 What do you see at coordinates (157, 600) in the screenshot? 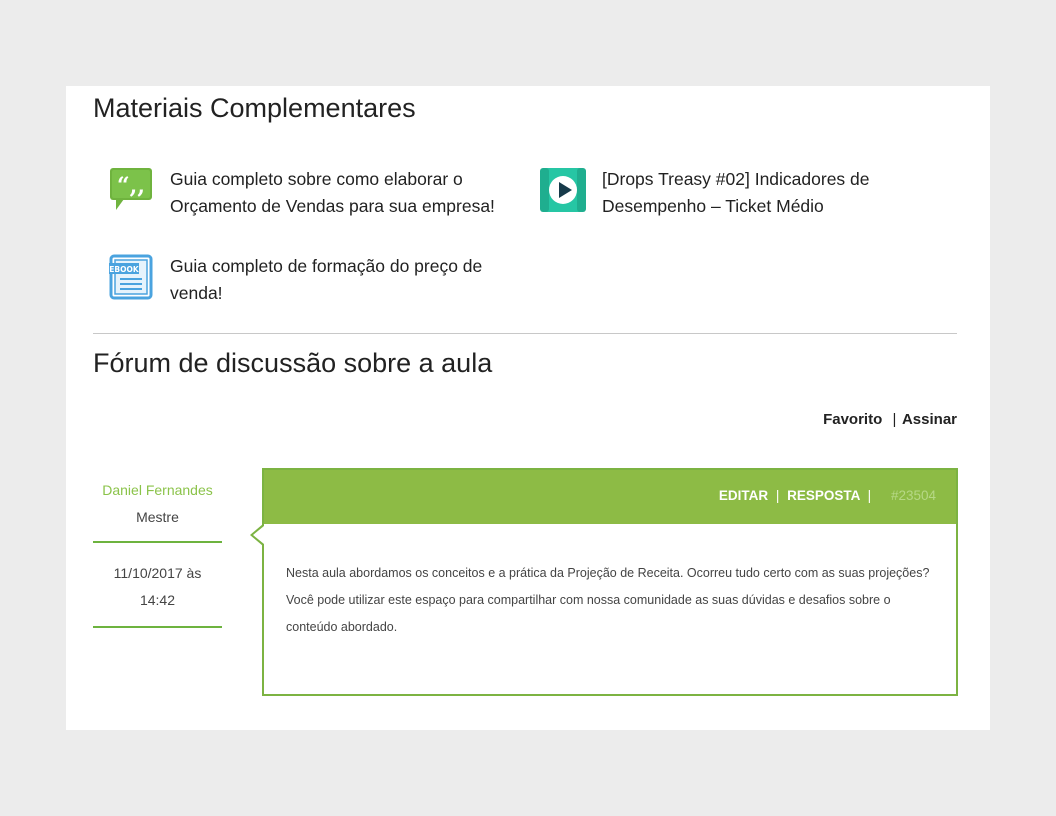
I see `post-time-text: 14:42` at bounding box center [157, 600].